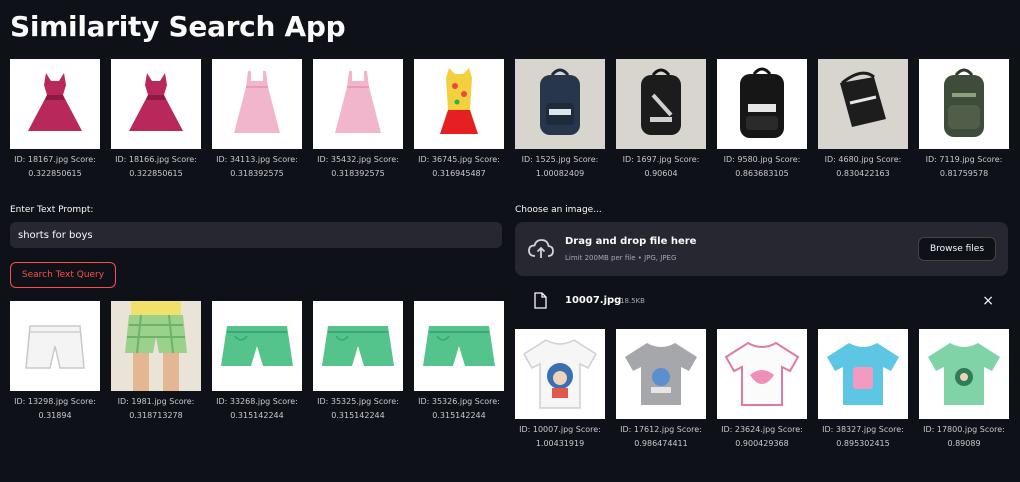 Image resolution: width=1020 pixels, height=482 pixels. Describe the element at coordinates (52, 210) in the screenshot. I see `text-prompt-label: Enter Text Prompt:` at that location.